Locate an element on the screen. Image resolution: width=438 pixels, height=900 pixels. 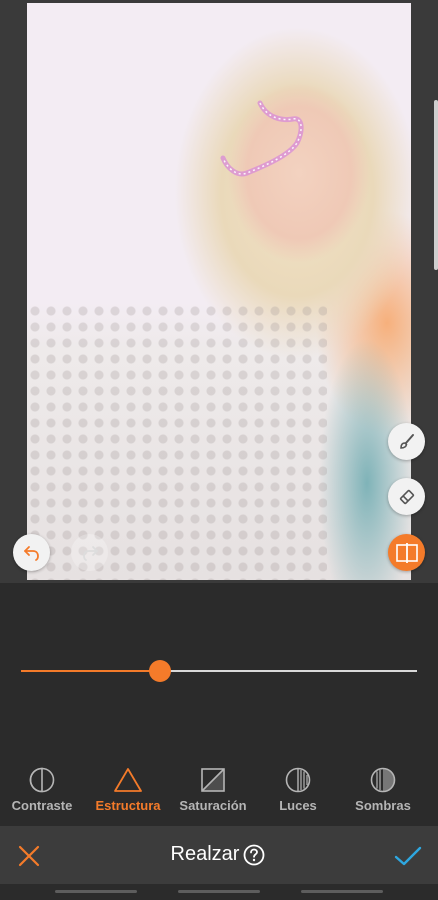
tool-estructura: Estructura is located at coordinates (128, 789).